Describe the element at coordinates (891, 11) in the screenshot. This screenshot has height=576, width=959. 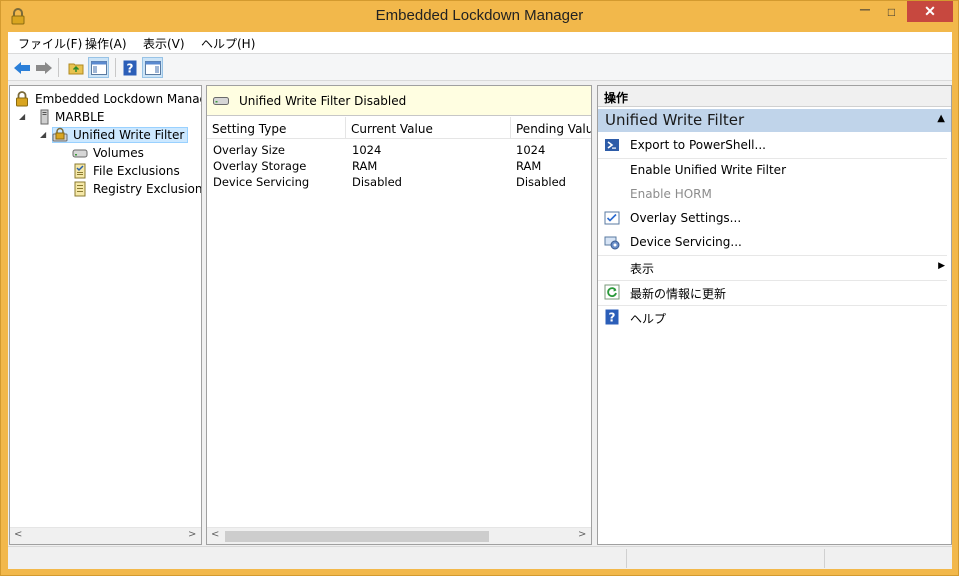
I see `maximize-button: □` at that location.